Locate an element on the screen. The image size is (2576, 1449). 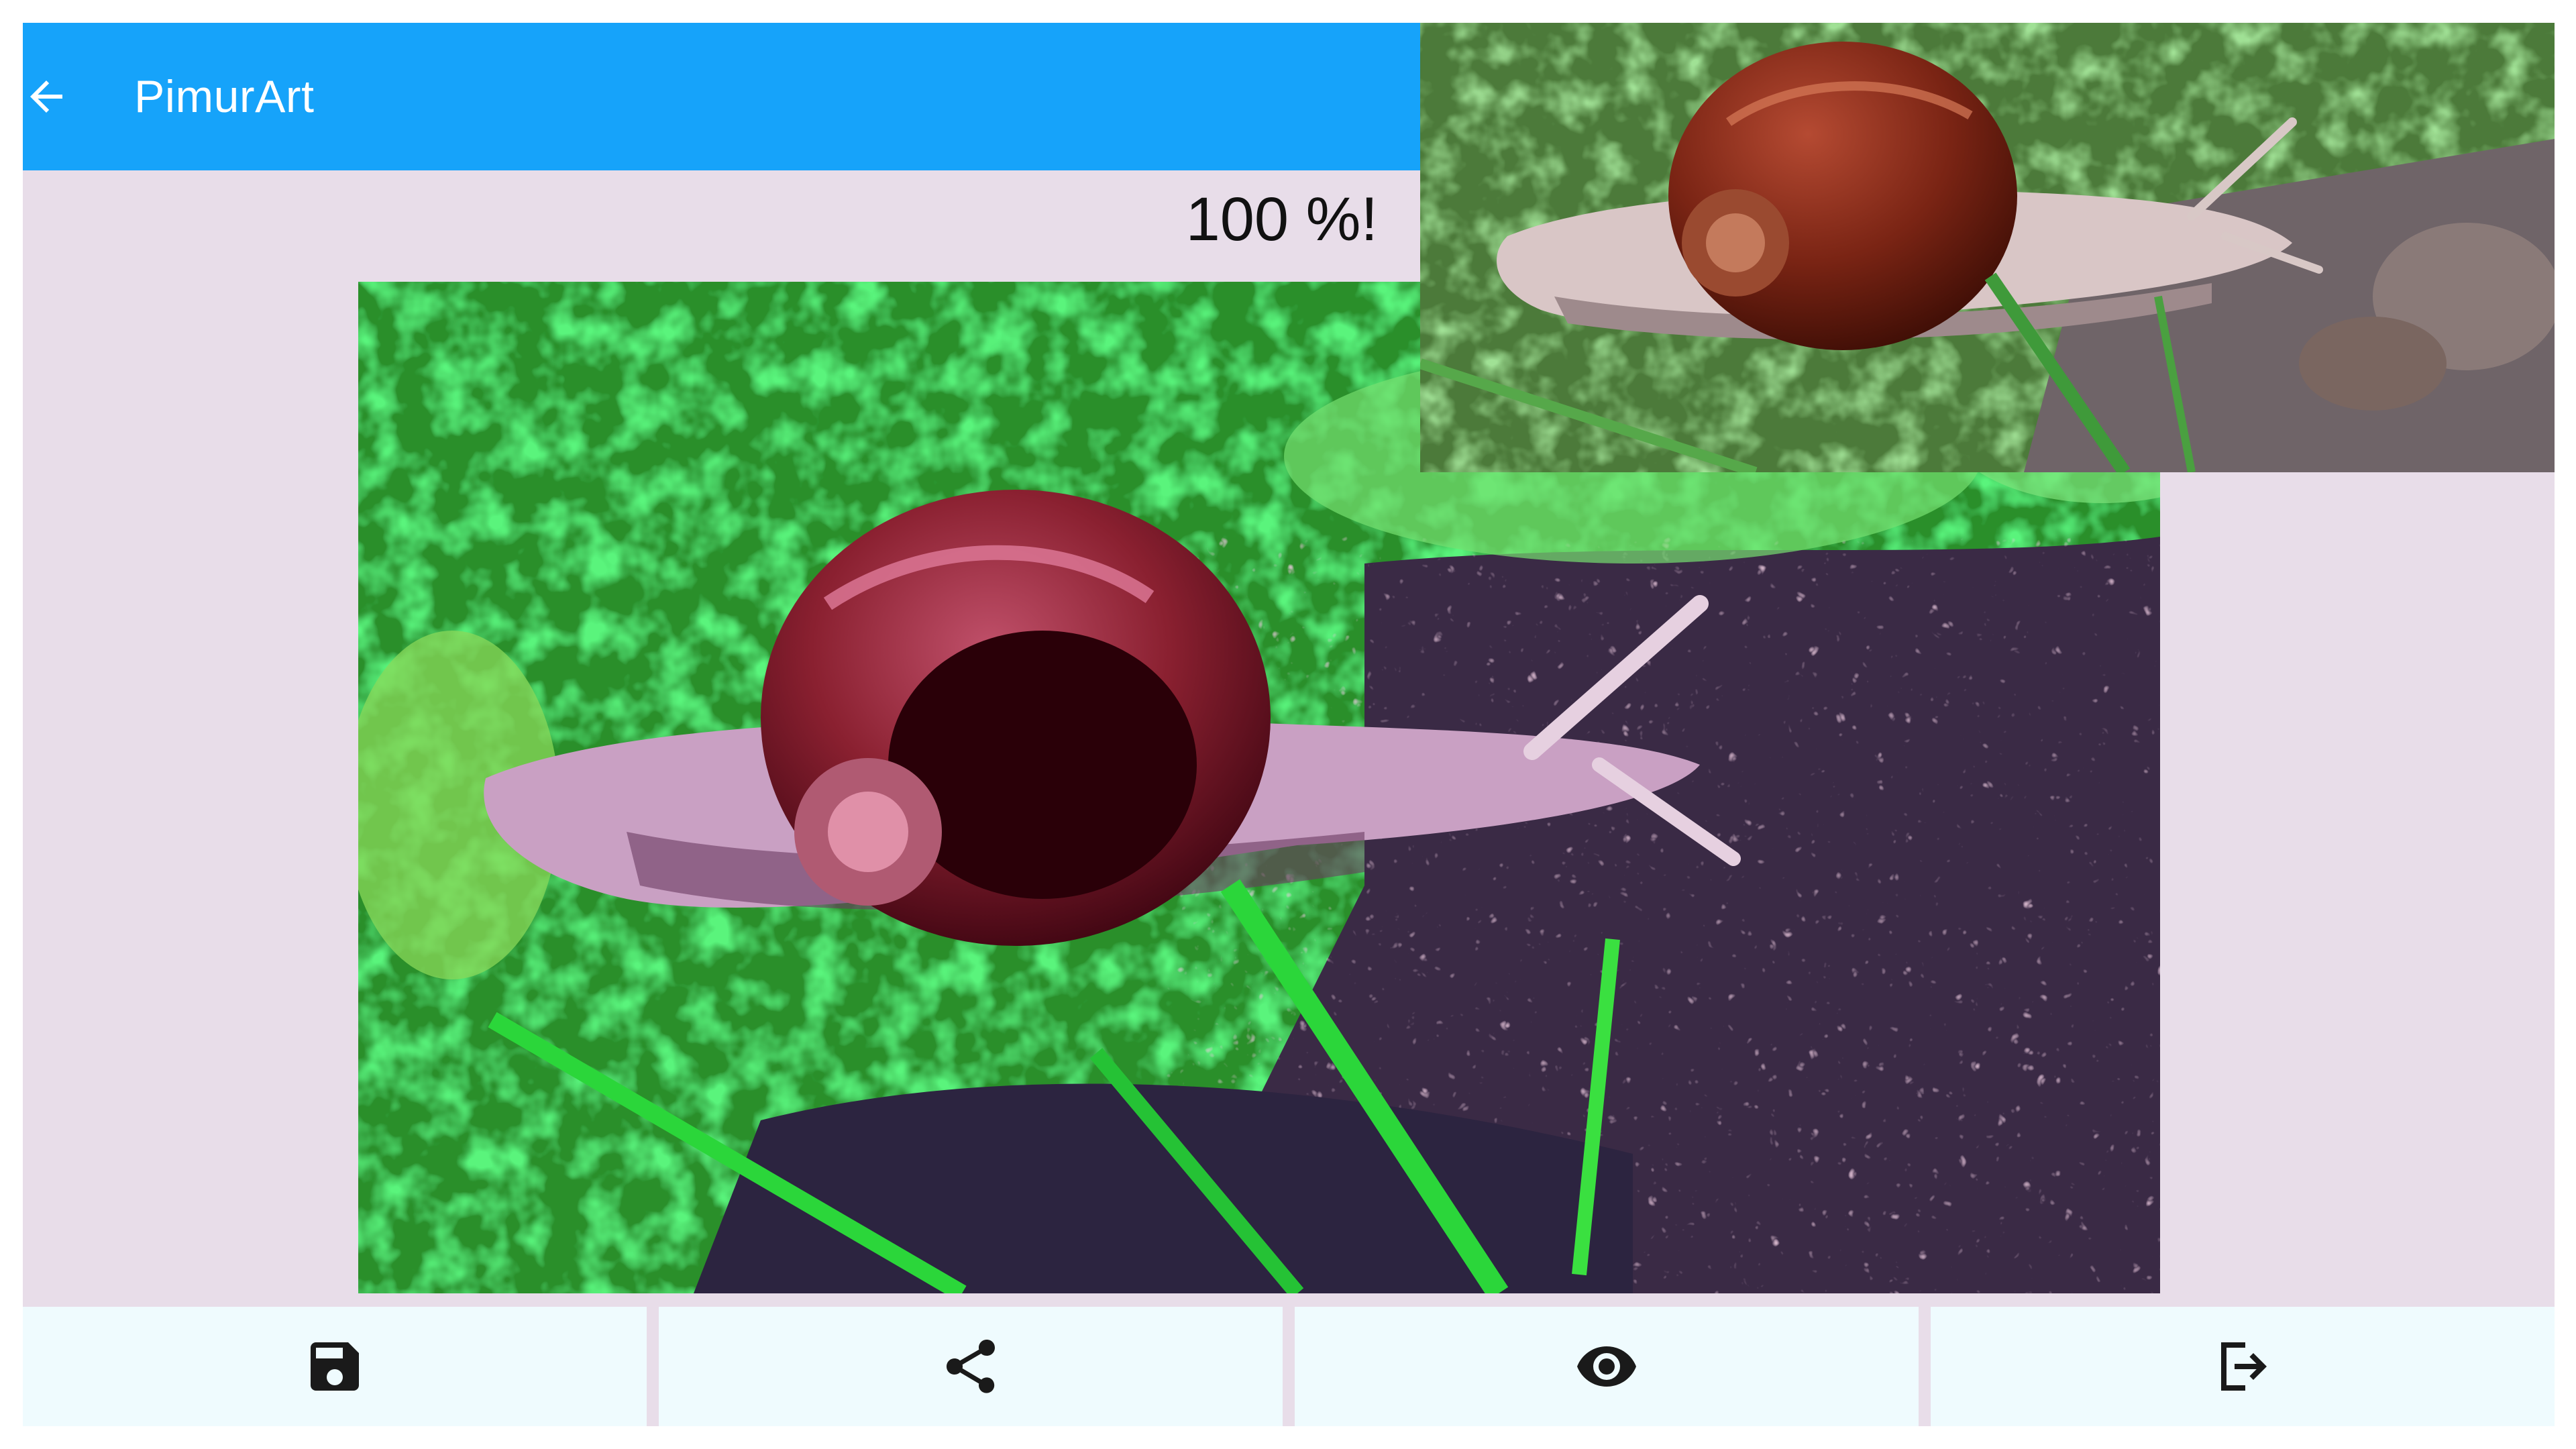
app-title: PimurArt is located at coordinates (224, 96).